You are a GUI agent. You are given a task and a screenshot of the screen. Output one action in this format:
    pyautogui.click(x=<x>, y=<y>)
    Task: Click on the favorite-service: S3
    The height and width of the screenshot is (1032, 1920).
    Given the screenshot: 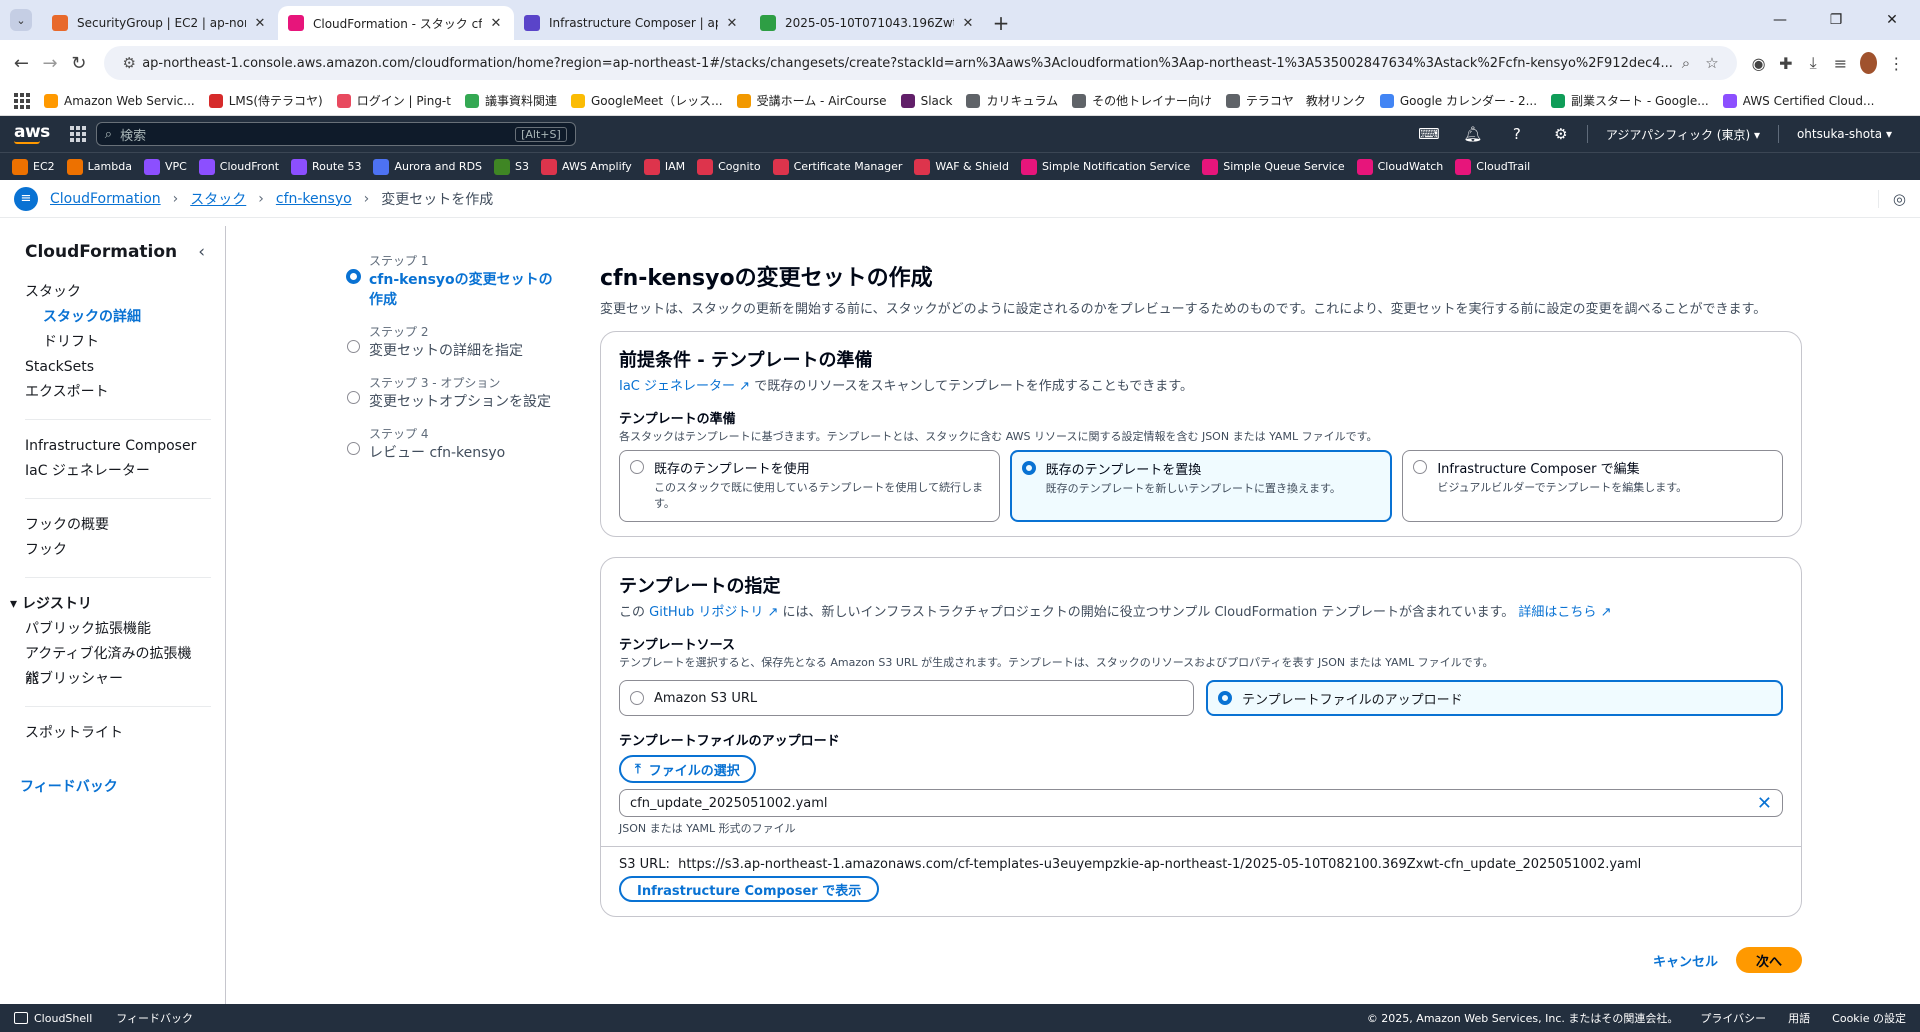 What is the action you would take?
    pyautogui.click(x=511, y=166)
    